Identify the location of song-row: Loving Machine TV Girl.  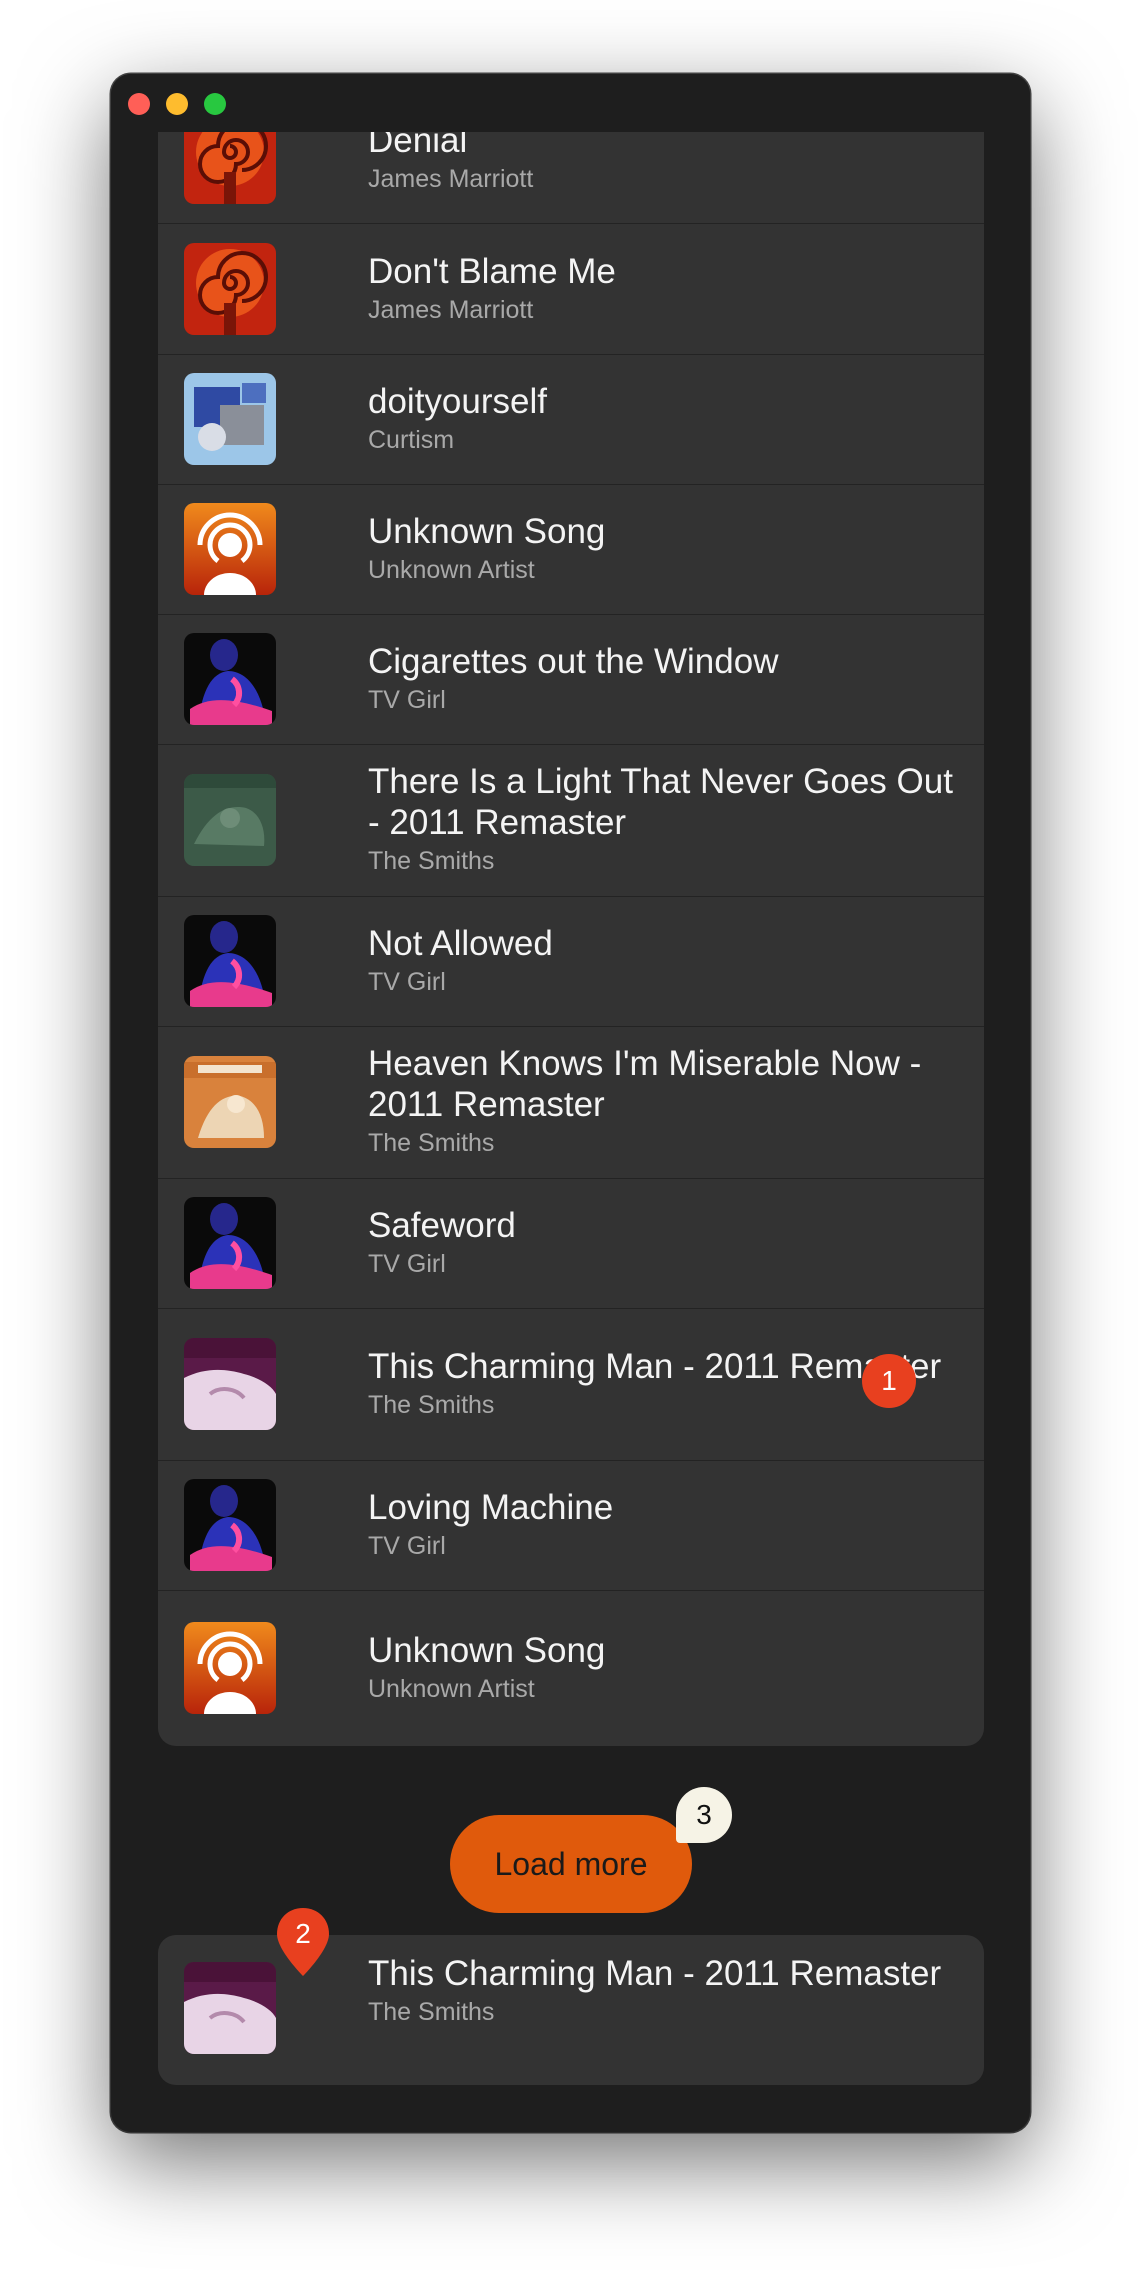
(571, 1525).